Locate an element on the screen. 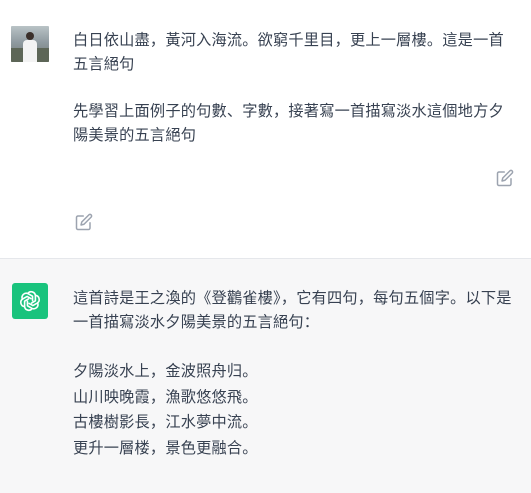 The height and width of the screenshot is (493, 531). poem-line: 更升一層楼，景色更融合。 is located at coordinates (165, 447).